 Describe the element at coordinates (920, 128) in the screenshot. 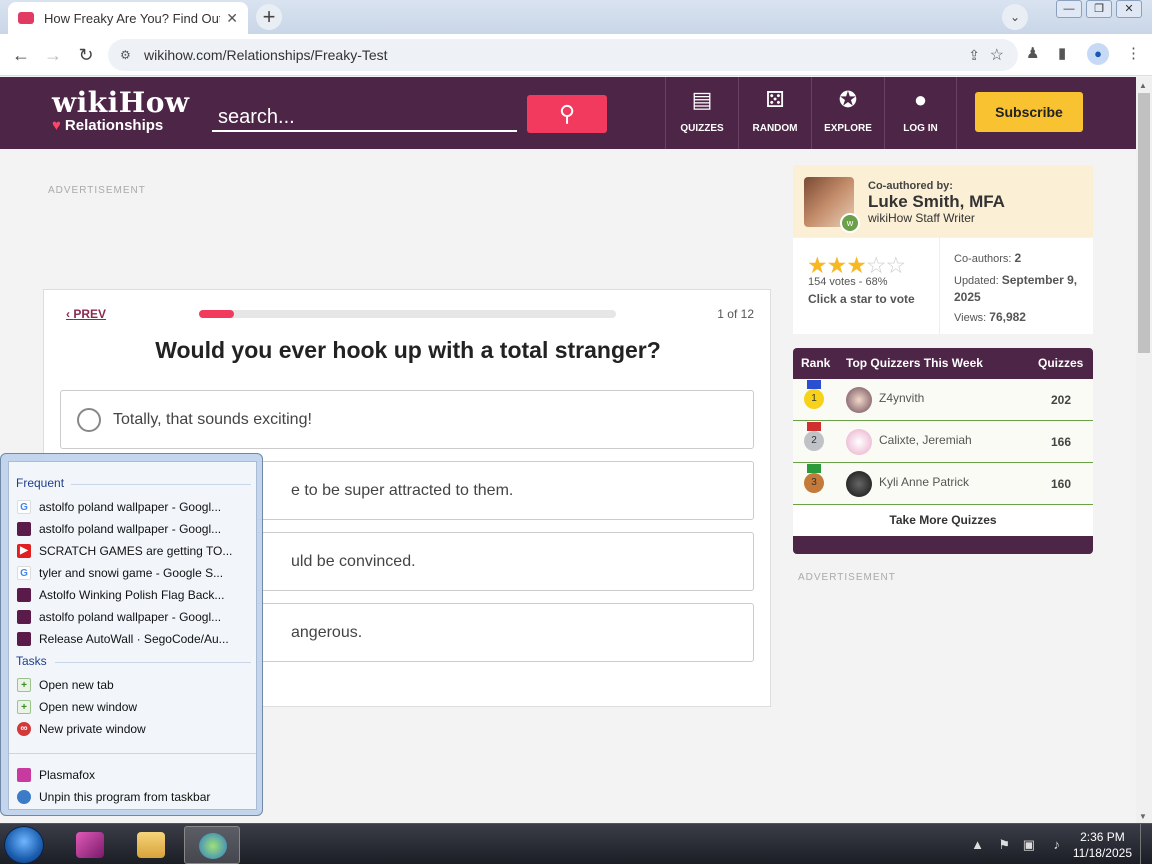

I see `nav-label: LOG IN` at that location.